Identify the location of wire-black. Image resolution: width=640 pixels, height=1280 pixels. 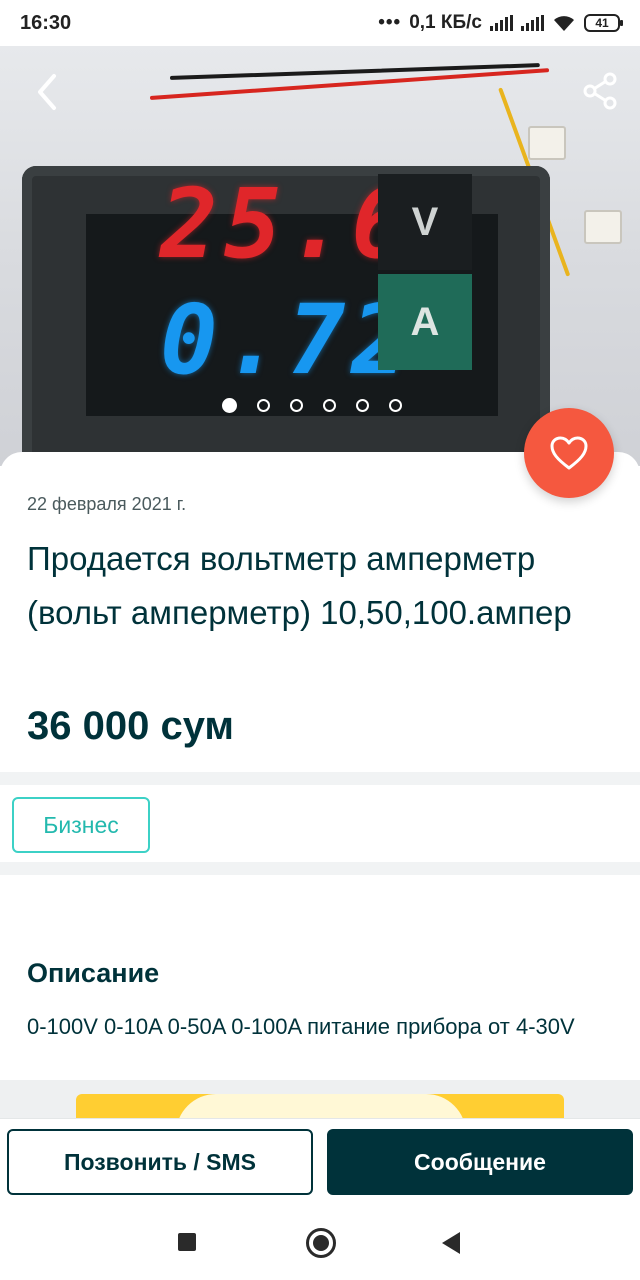
(354, 71).